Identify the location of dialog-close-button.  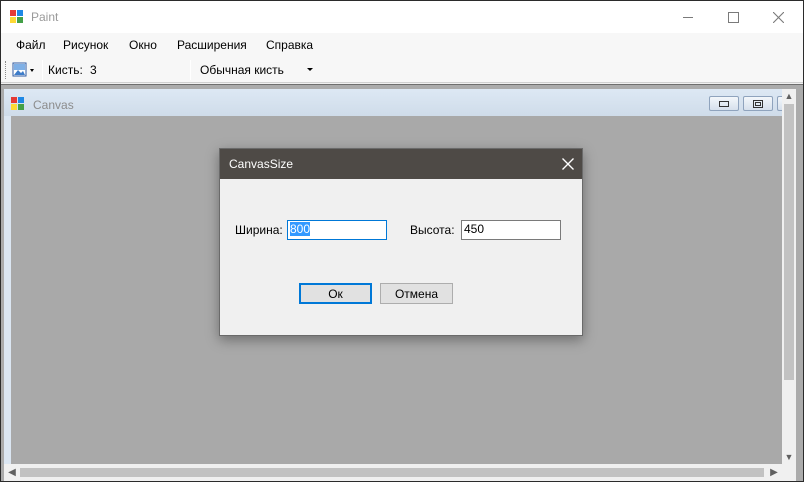
(568, 164).